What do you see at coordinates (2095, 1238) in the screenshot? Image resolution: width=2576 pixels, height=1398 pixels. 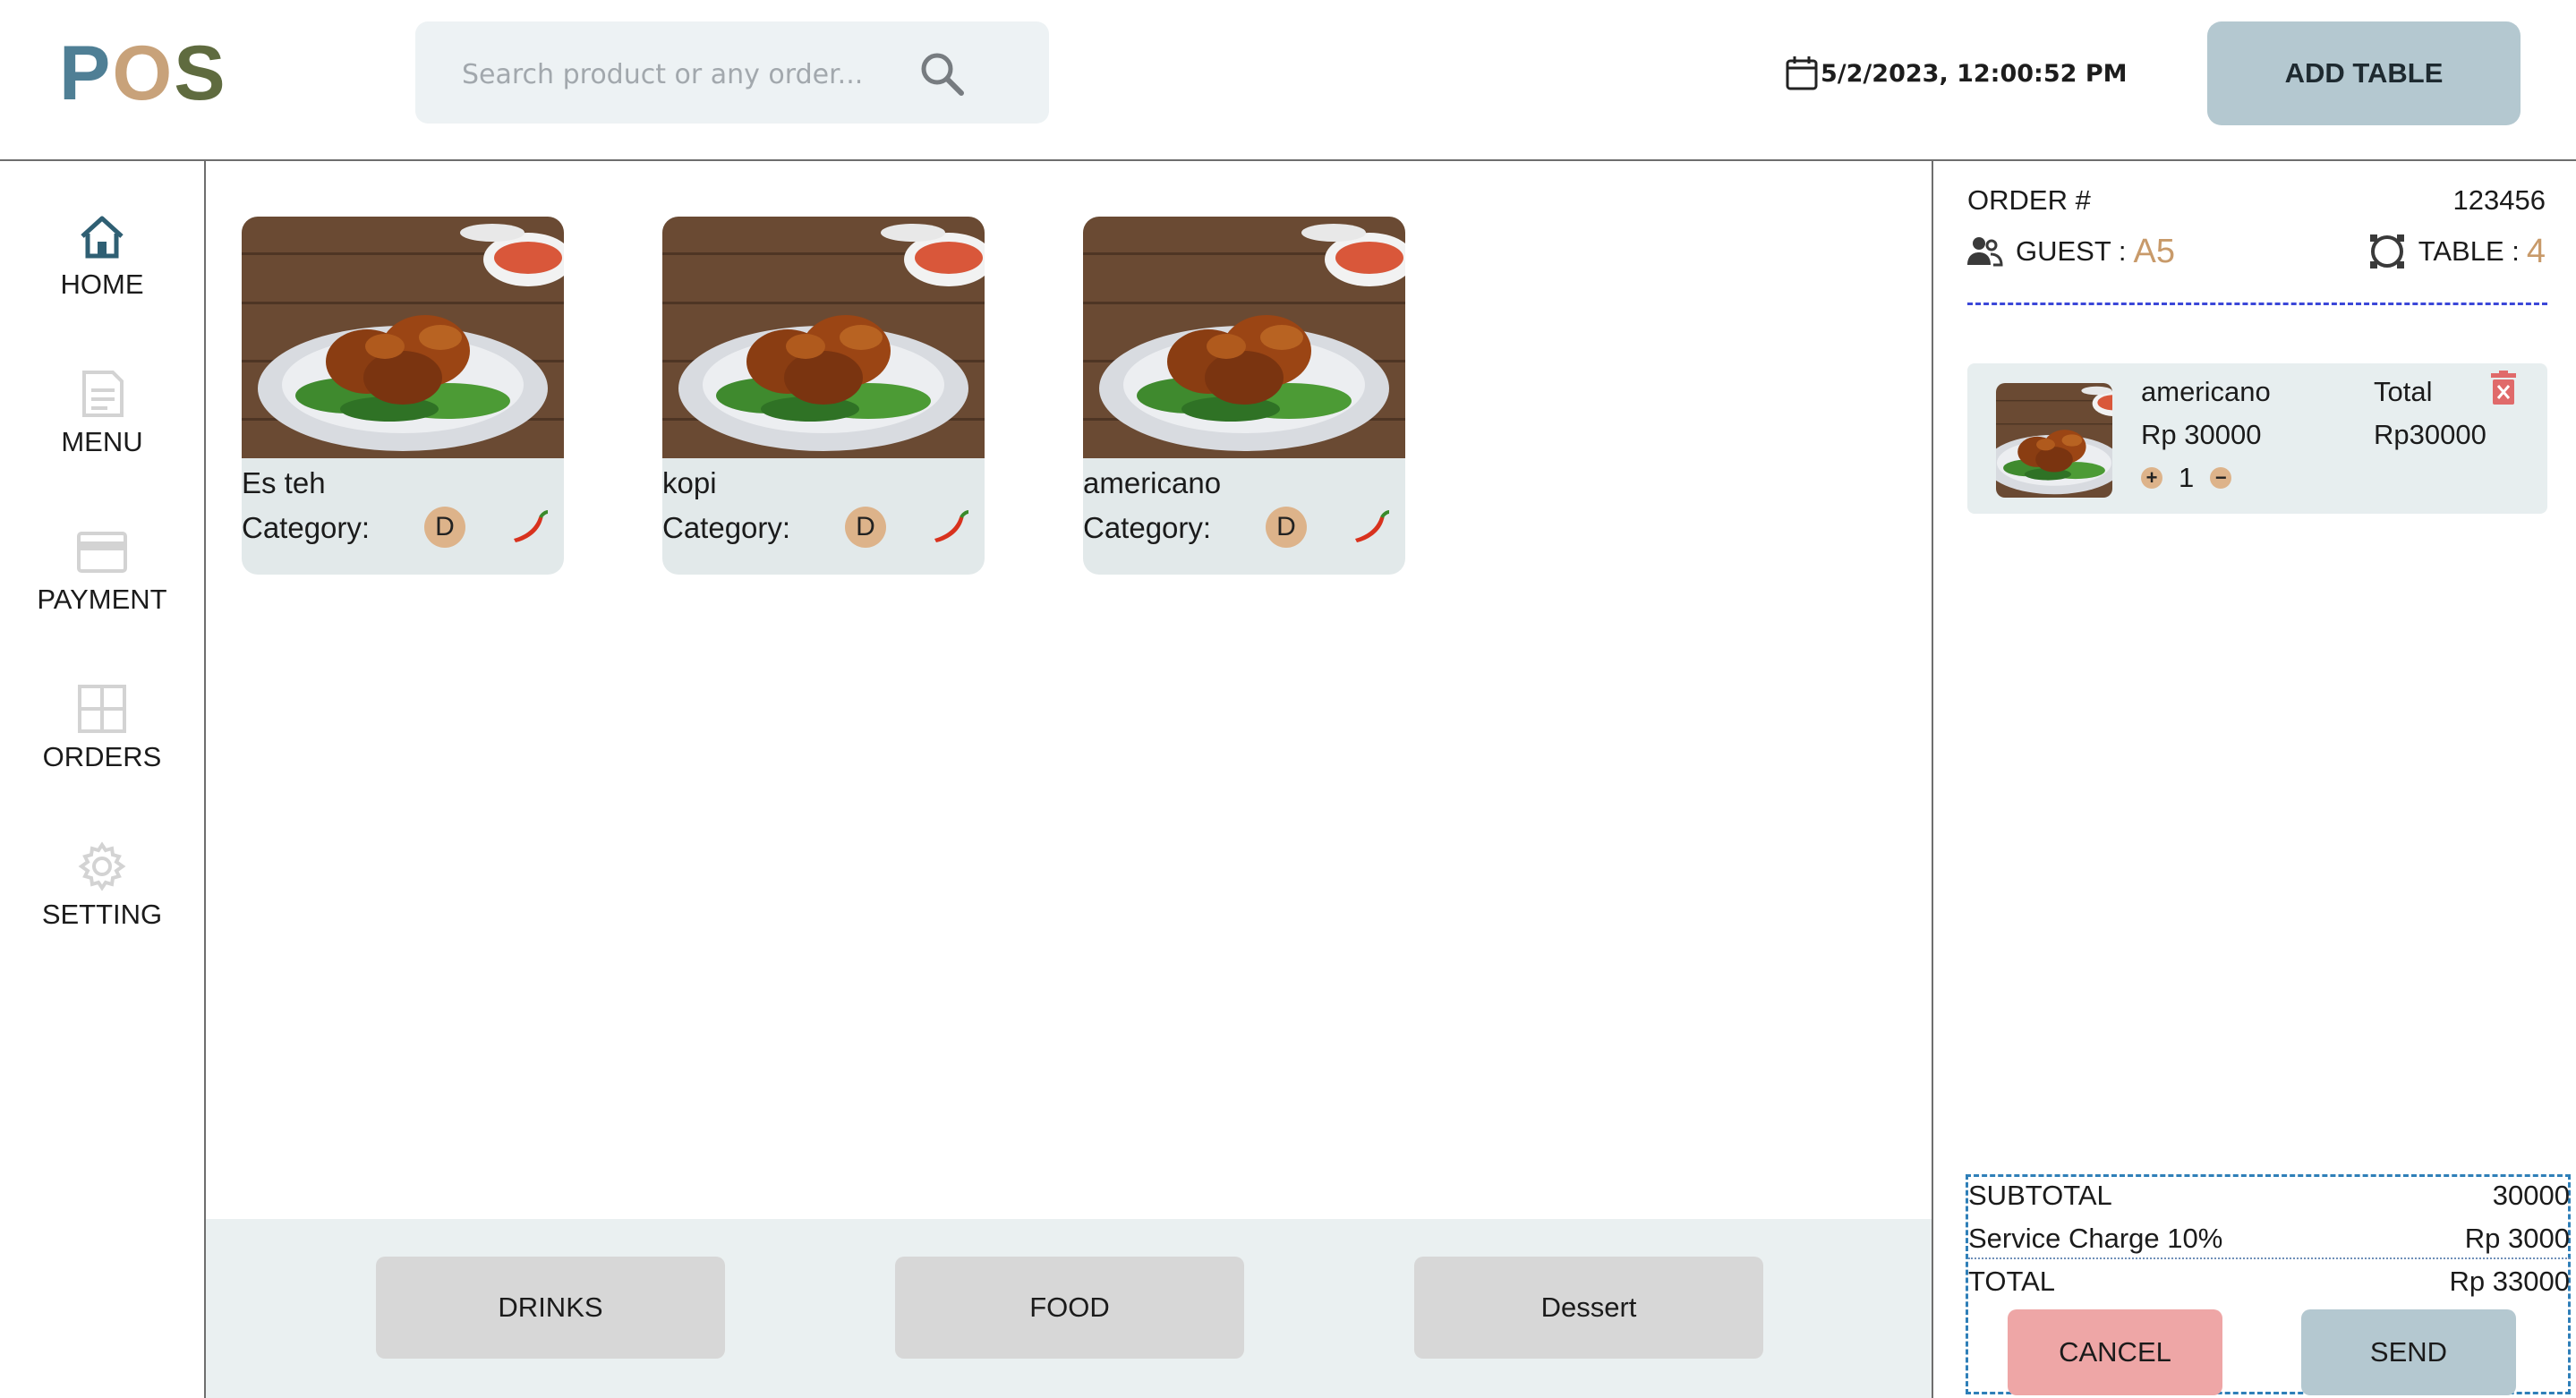 I see `service-charge-label: Service Charge 10%` at bounding box center [2095, 1238].